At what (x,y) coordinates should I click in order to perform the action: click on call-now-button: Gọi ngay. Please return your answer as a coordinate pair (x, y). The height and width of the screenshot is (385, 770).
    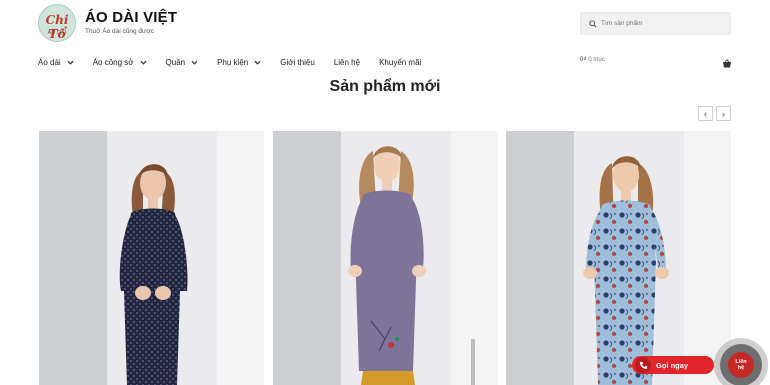
    Looking at the image, I should click on (673, 365).